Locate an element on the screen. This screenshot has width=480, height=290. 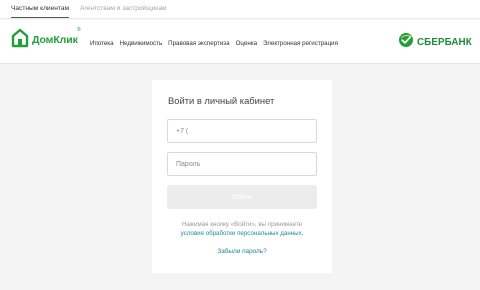
sberbank-logo-text: СБЕРБАНК is located at coordinates (444, 42).